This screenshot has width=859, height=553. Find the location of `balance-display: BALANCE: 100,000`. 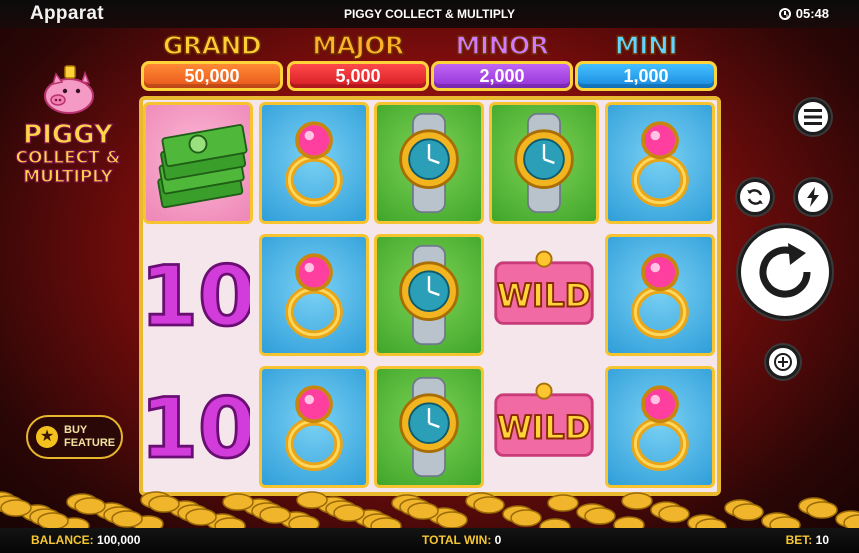

balance-display: BALANCE: 100,000 is located at coordinates (85, 540).